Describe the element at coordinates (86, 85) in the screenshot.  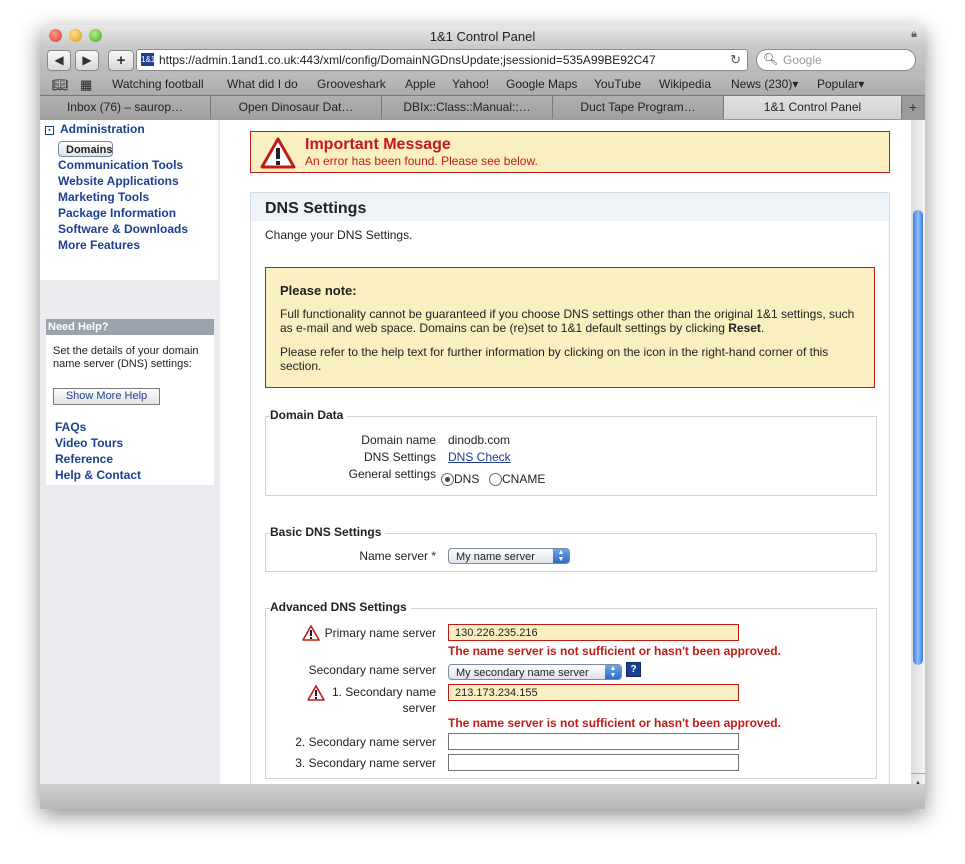
I see `grid-icon: ▦` at that location.